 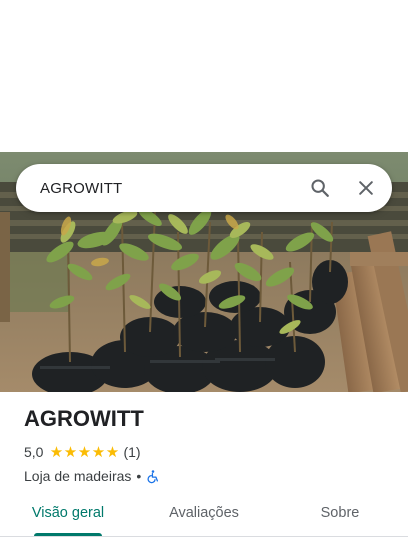 I want to click on tab-label: Avaliações, so click(x=204, y=513).